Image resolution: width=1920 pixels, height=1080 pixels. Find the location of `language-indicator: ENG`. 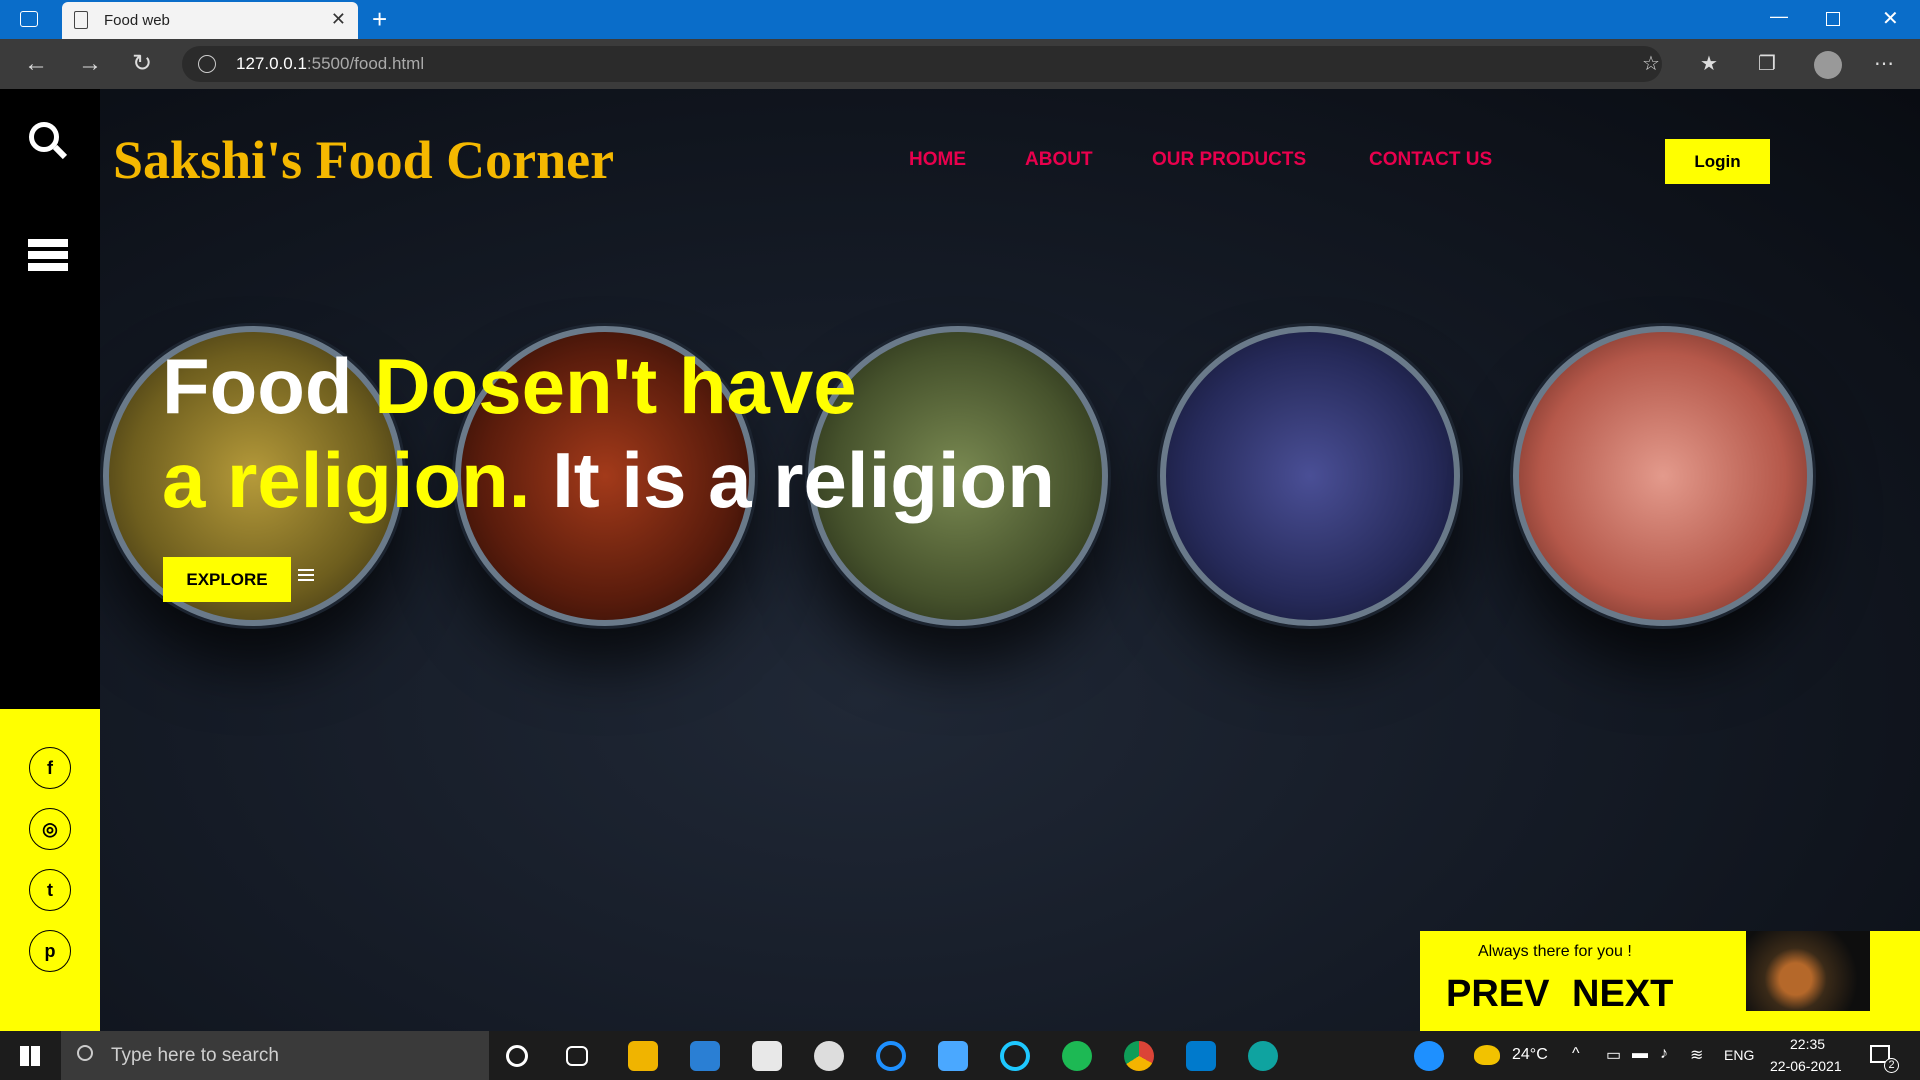

language-indicator: ENG is located at coordinates (1739, 1055).